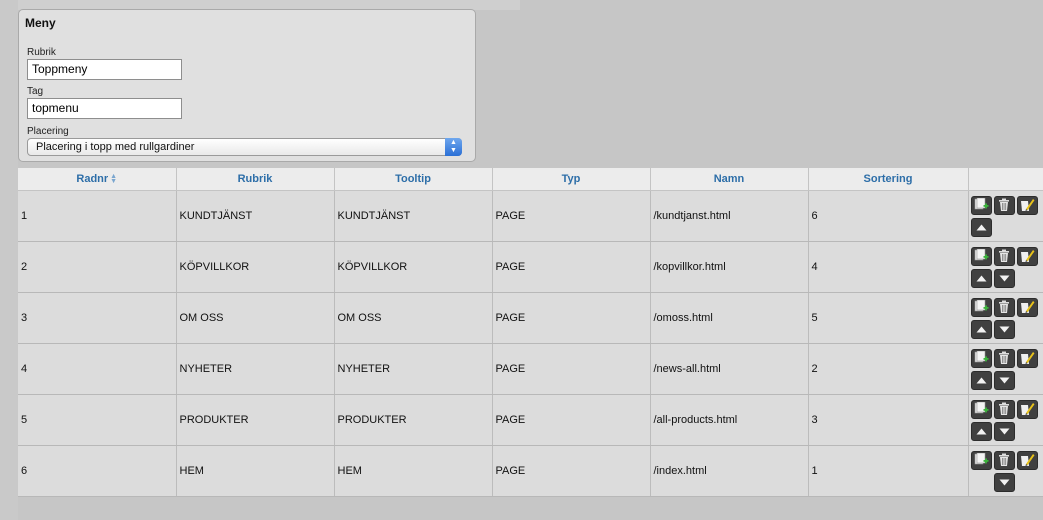  I want to click on cell-sortering: 4, so click(888, 267).